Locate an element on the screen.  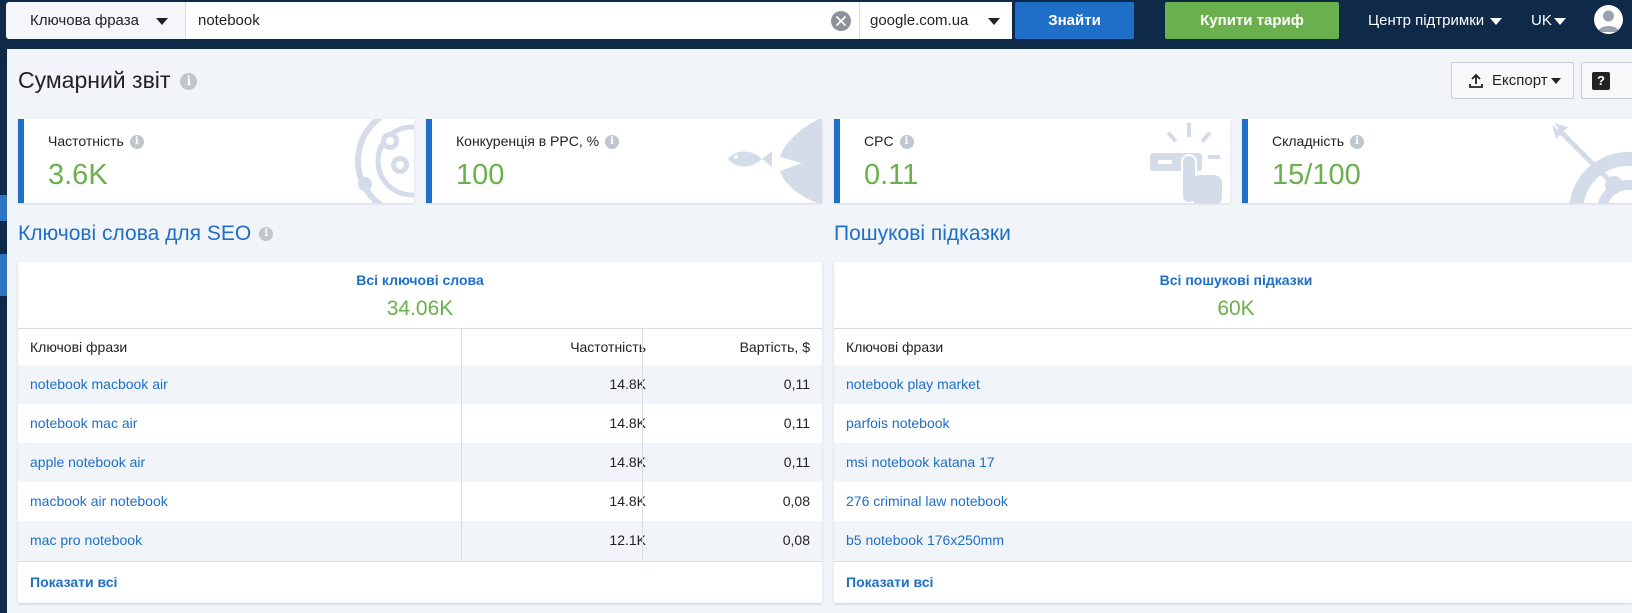
table-row: notebook play market is located at coordinates (1233, 384).